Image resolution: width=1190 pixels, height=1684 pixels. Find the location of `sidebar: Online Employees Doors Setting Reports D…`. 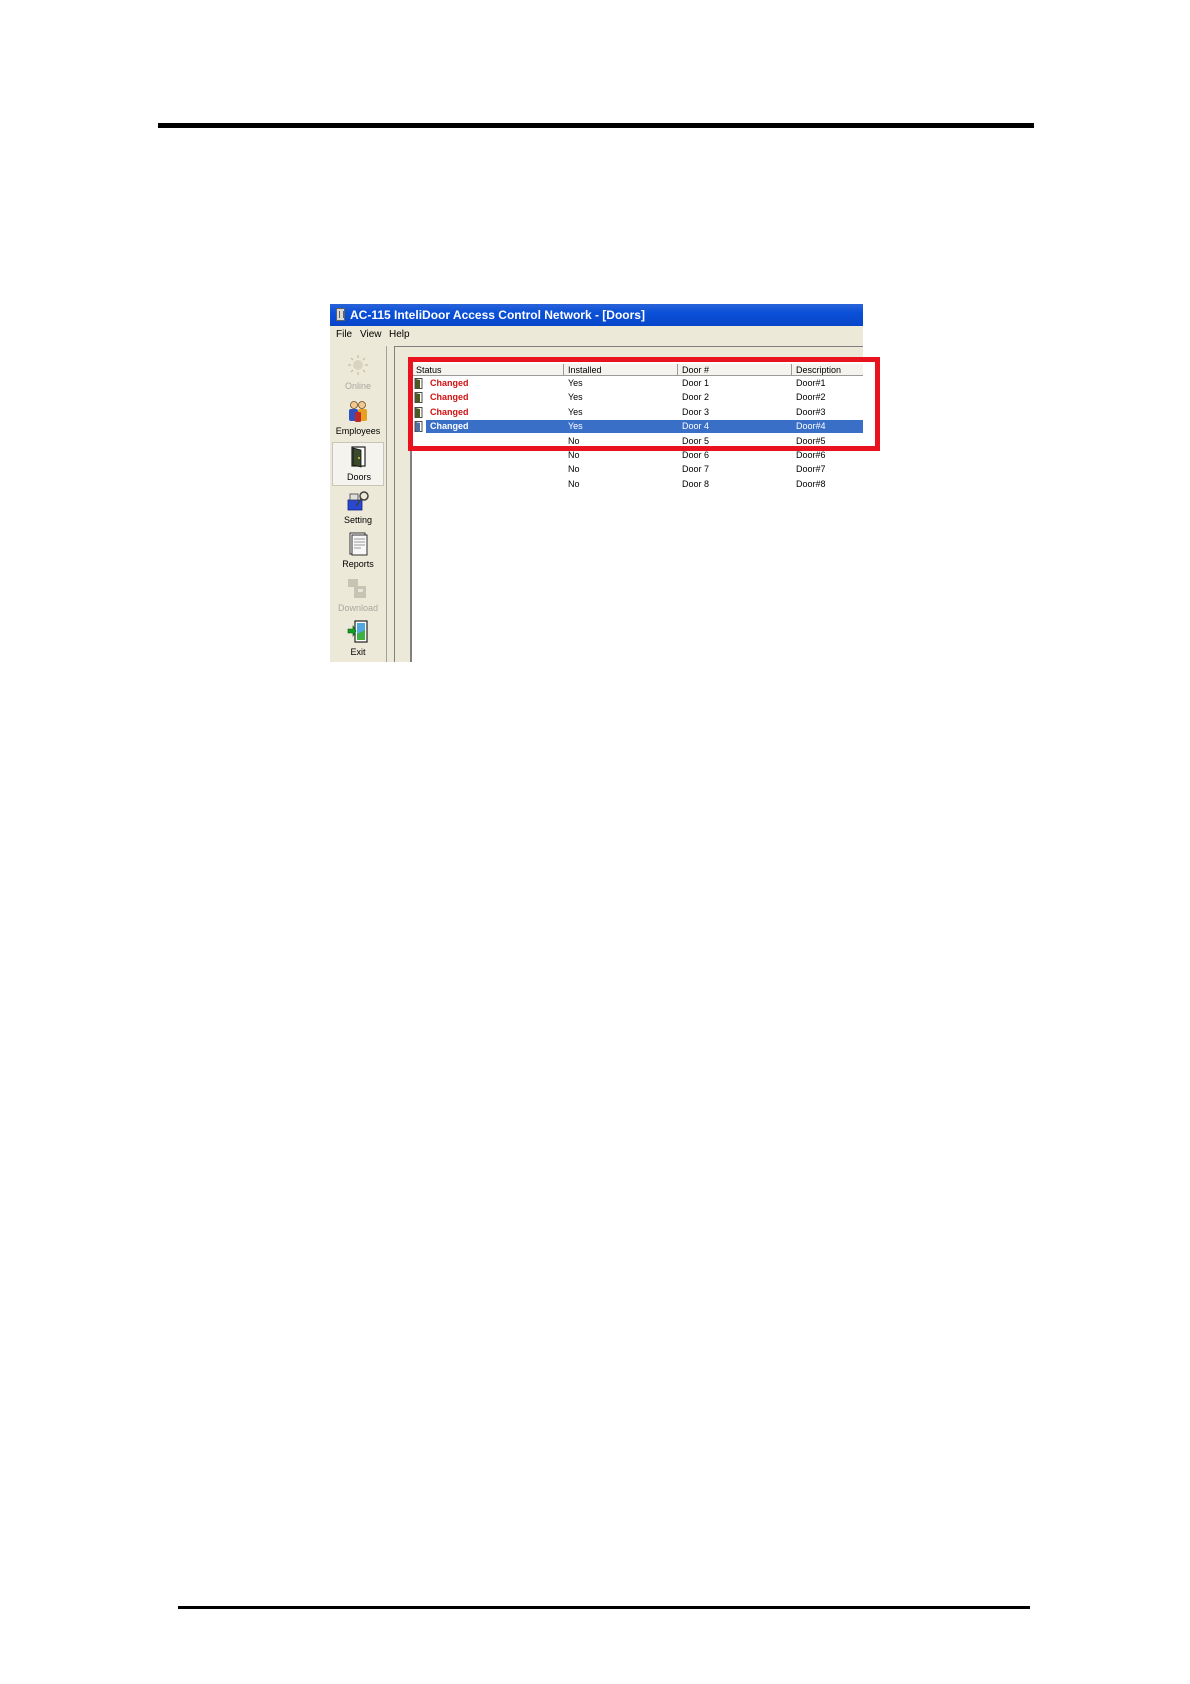

sidebar: Online Employees Doors Setting Reports D… is located at coordinates (359, 504).